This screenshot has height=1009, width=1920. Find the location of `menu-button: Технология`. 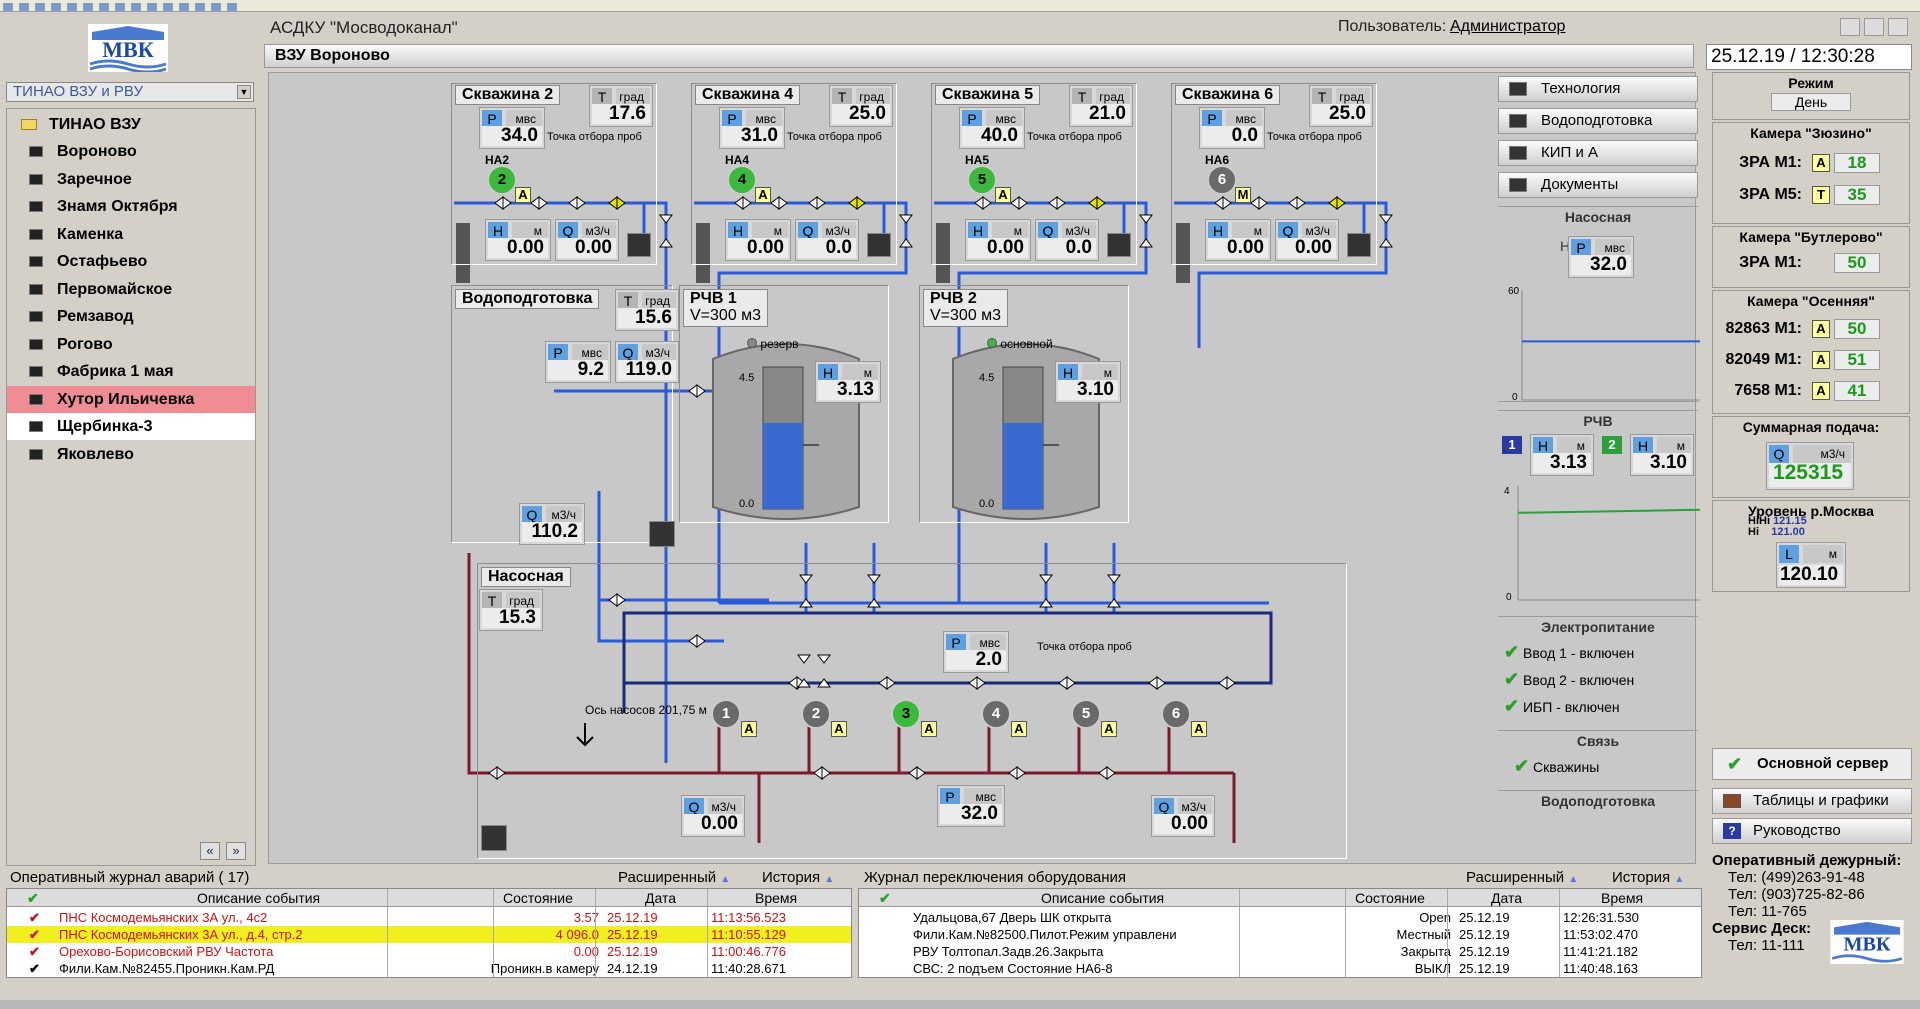

menu-button: Технология is located at coordinates (1598, 89).